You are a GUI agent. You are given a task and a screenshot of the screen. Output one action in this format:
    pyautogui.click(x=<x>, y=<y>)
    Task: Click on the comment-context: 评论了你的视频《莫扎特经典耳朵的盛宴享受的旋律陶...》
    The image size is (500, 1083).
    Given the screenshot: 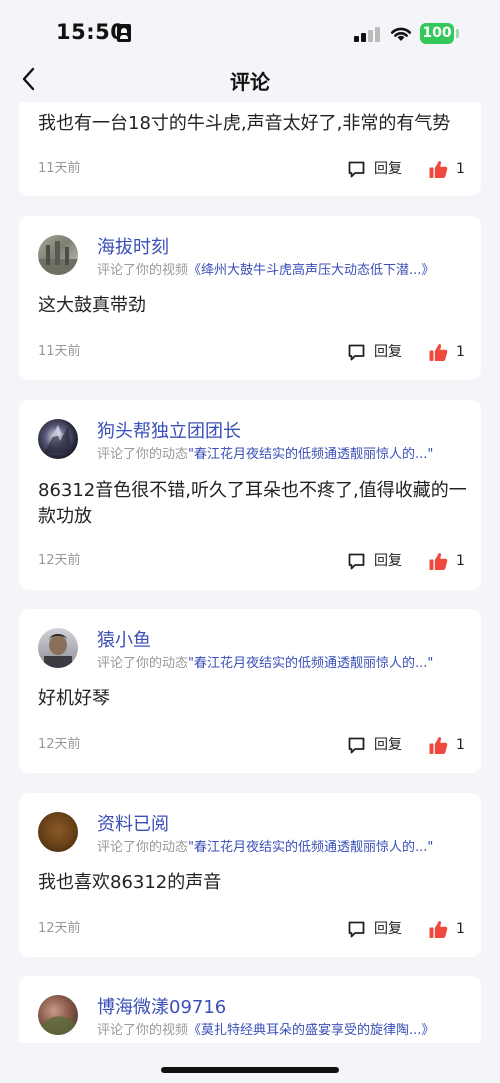 What is the action you would take?
    pyautogui.click(x=283, y=1028)
    